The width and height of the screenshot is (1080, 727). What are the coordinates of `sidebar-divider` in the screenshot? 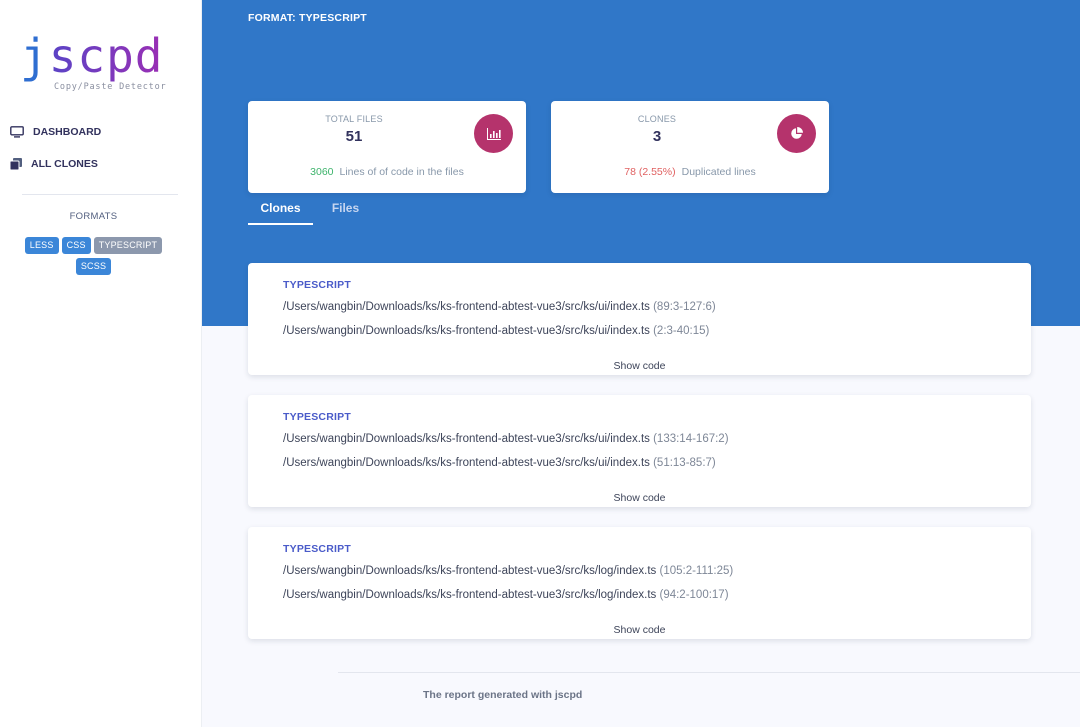 It's located at (100, 194).